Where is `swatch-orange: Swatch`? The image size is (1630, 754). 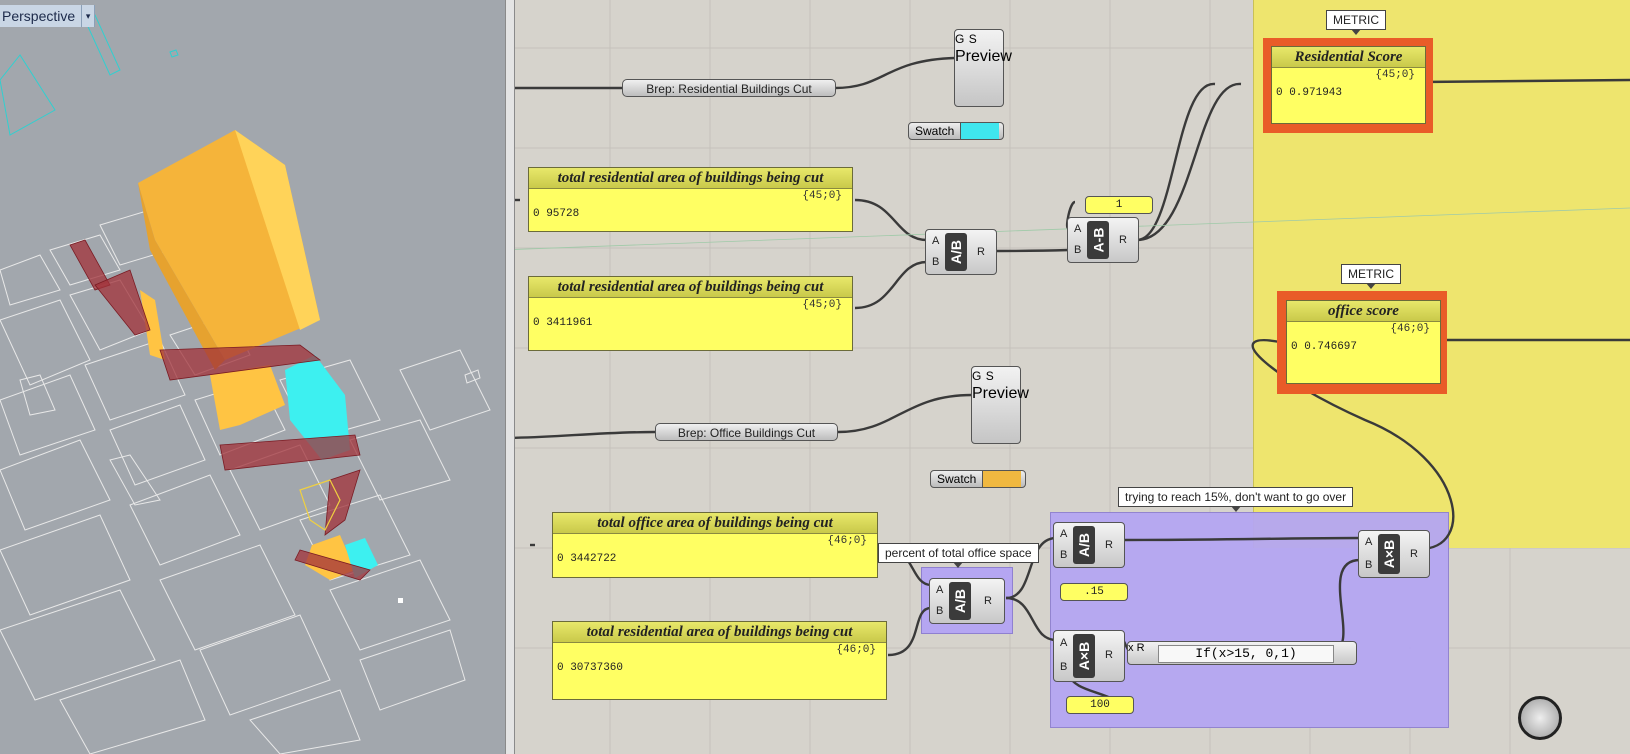
swatch-orange: Swatch is located at coordinates (978, 479).